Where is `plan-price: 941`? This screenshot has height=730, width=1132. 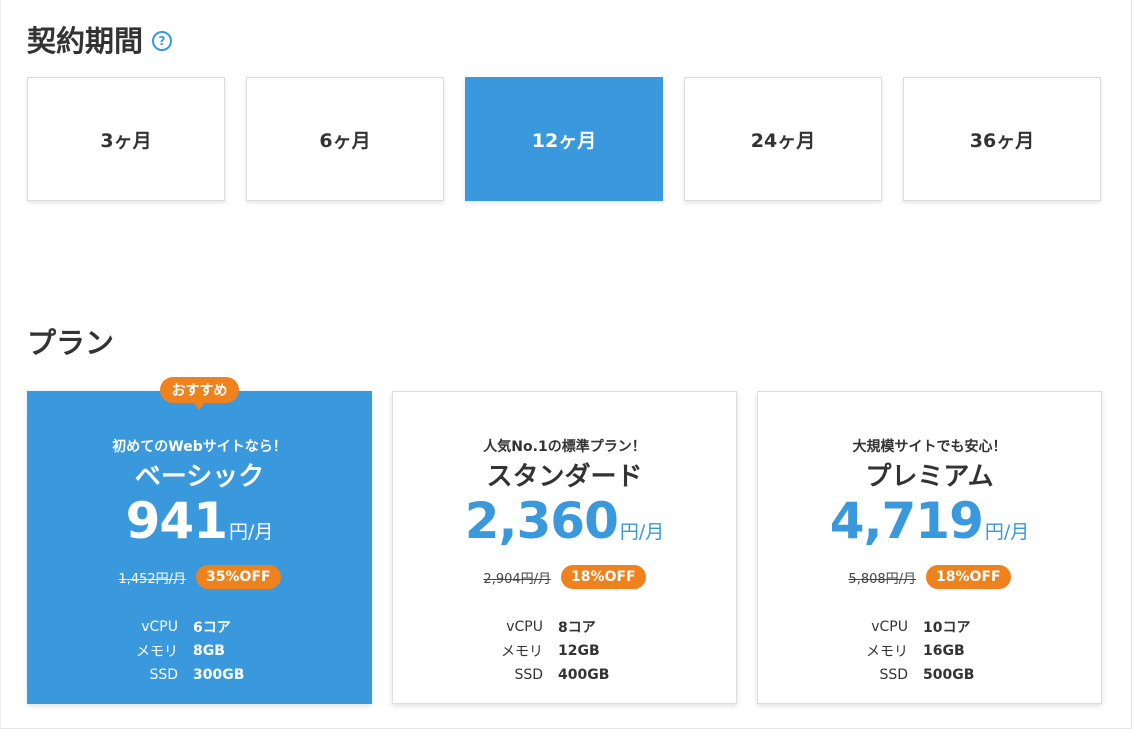 plan-price: 941 is located at coordinates (176, 521).